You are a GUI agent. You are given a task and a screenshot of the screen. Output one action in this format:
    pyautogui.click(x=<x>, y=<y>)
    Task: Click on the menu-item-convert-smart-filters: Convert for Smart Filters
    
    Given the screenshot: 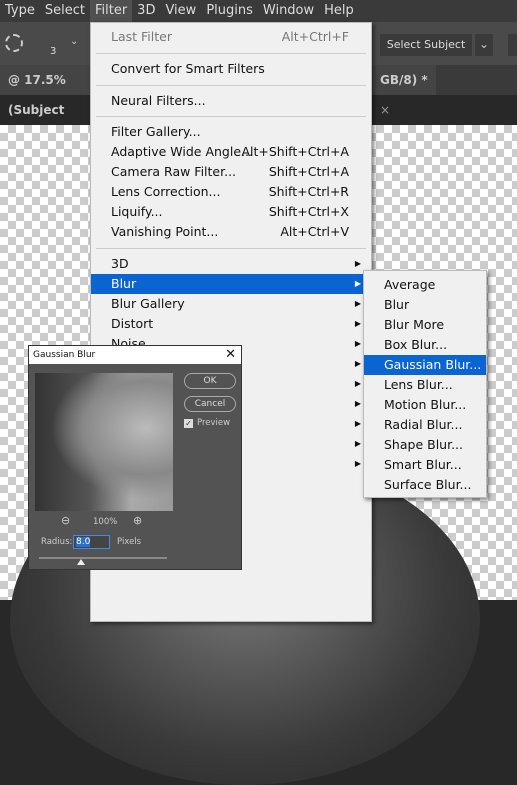 What is the action you would take?
    pyautogui.click(x=231, y=69)
    